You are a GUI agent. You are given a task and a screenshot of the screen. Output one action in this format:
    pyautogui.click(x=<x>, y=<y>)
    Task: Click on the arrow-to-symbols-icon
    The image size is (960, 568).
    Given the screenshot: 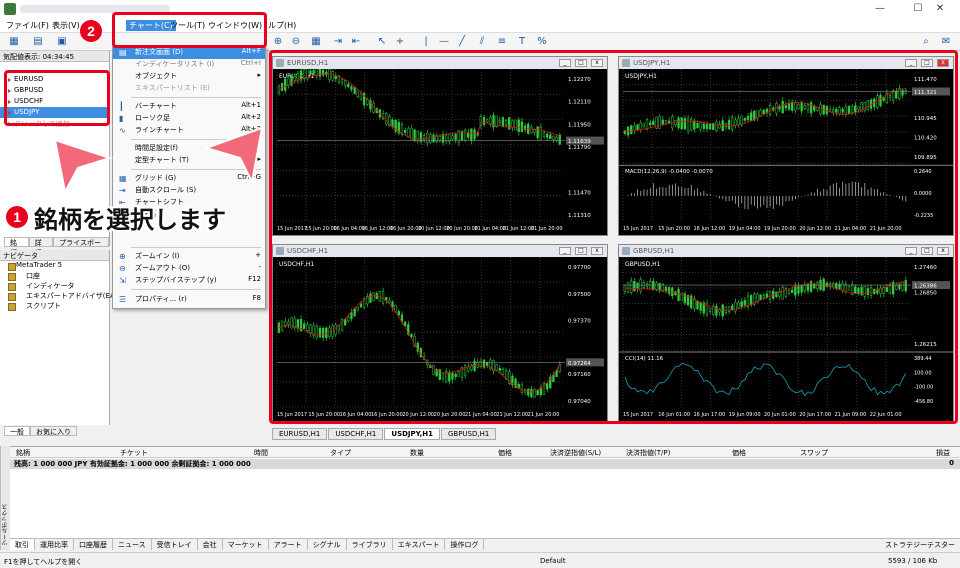 What is the action you would take?
    pyautogui.click(x=83, y=166)
    